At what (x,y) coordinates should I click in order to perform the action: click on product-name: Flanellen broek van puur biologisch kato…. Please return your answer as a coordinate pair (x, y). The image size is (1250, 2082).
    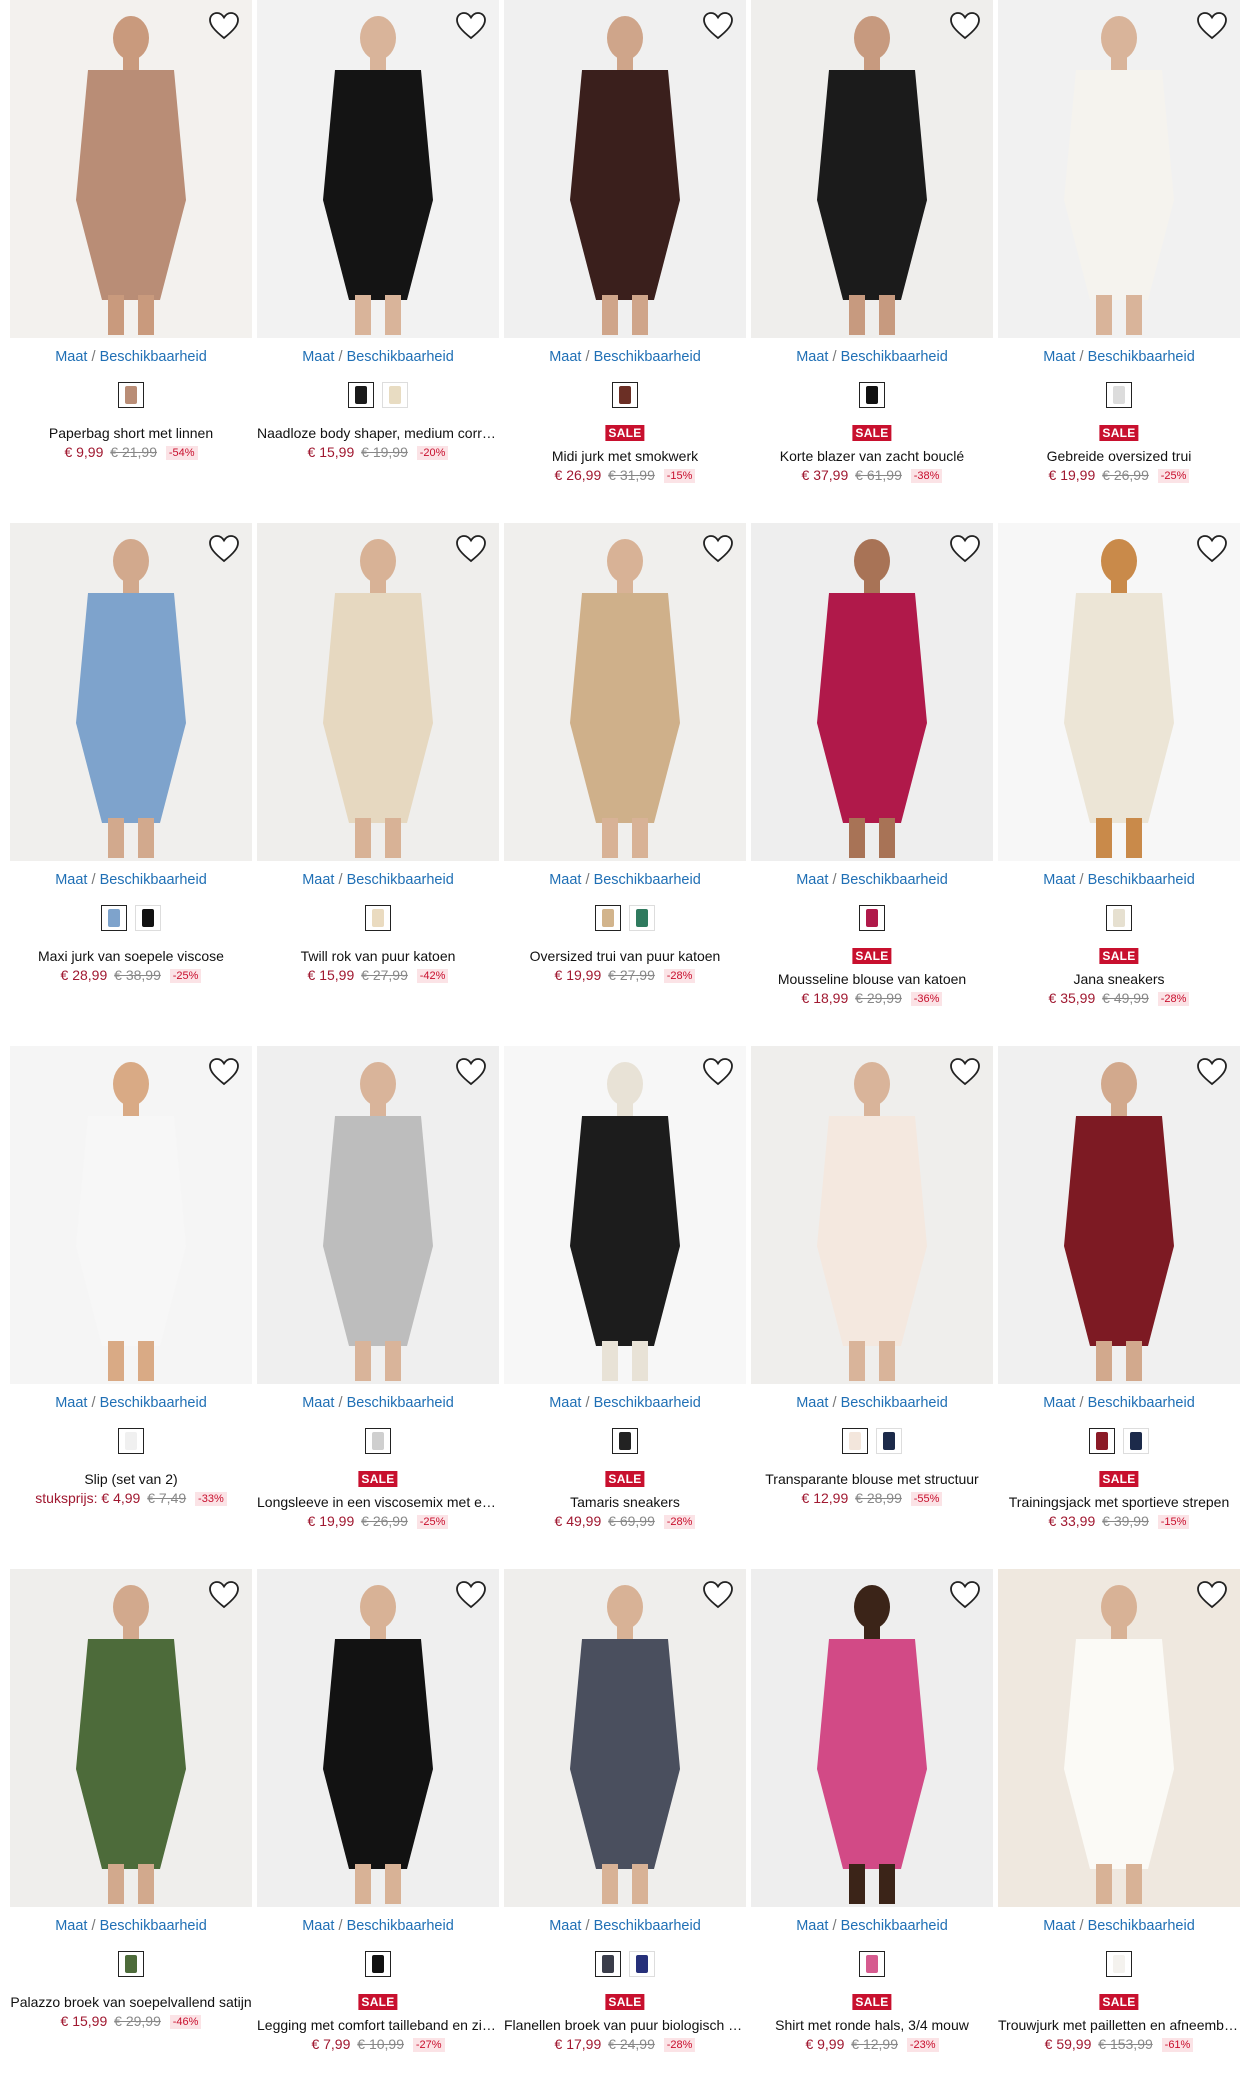
    Looking at the image, I should click on (625, 2025).